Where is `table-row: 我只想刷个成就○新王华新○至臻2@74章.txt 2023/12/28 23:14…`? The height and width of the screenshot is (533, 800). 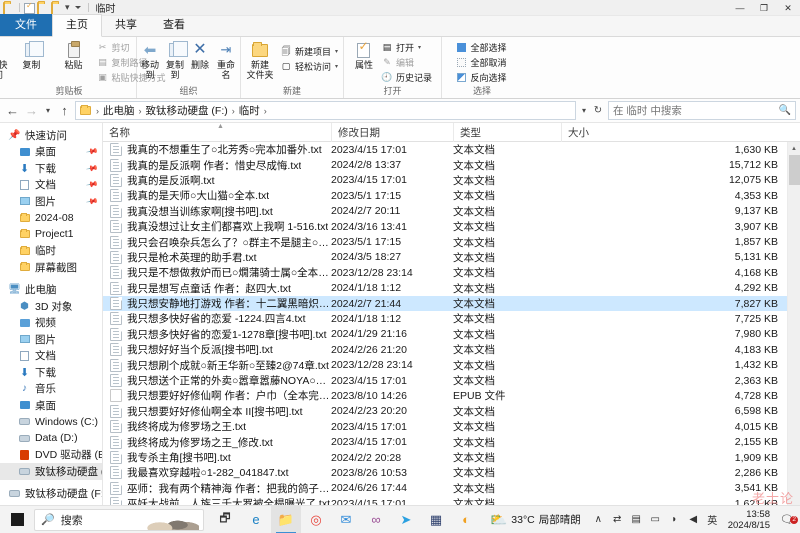 table-row: 我只想刷个成就○新王华新○至臻2@74章.txt 2023/12/28 23:14… is located at coordinates (451, 364).